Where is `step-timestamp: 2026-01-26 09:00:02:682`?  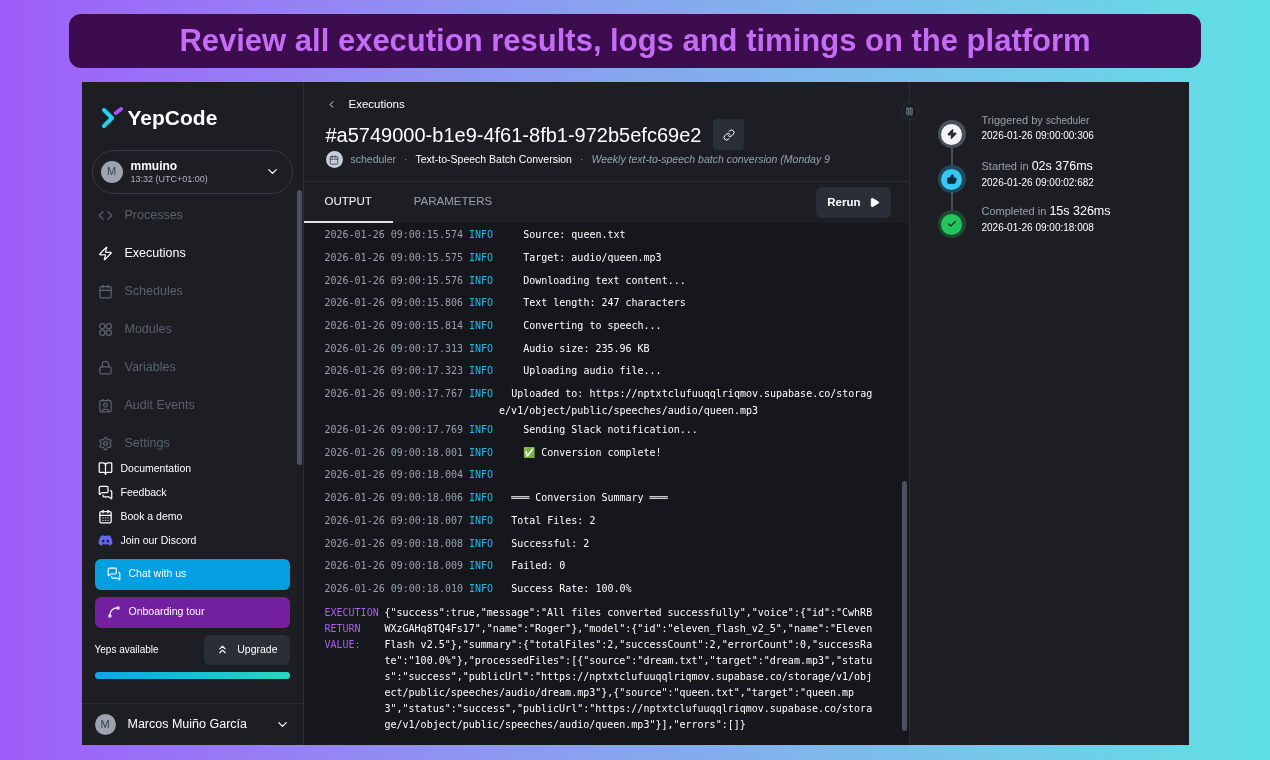 step-timestamp: 2026-01-26 09:00:02:682 is located at coordinates (1037, 183).